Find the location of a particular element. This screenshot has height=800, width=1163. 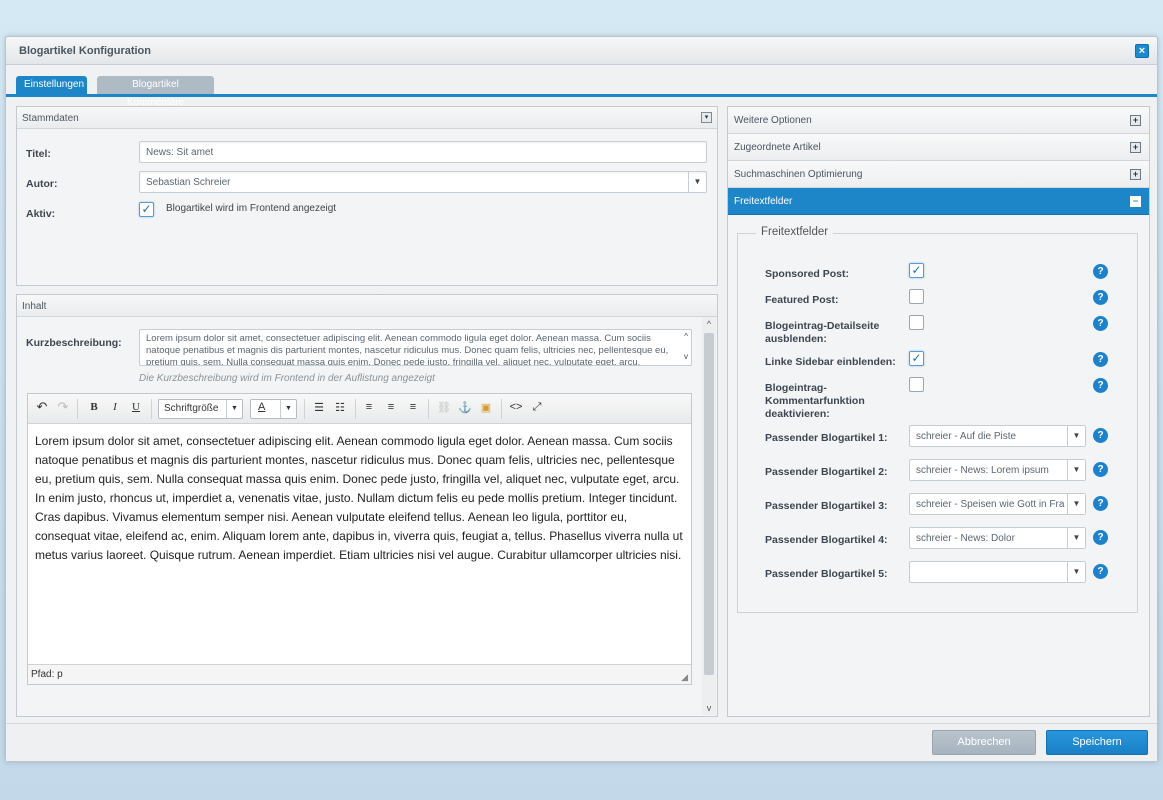

featured-post-checkbox is located at coordinates (916, 296).